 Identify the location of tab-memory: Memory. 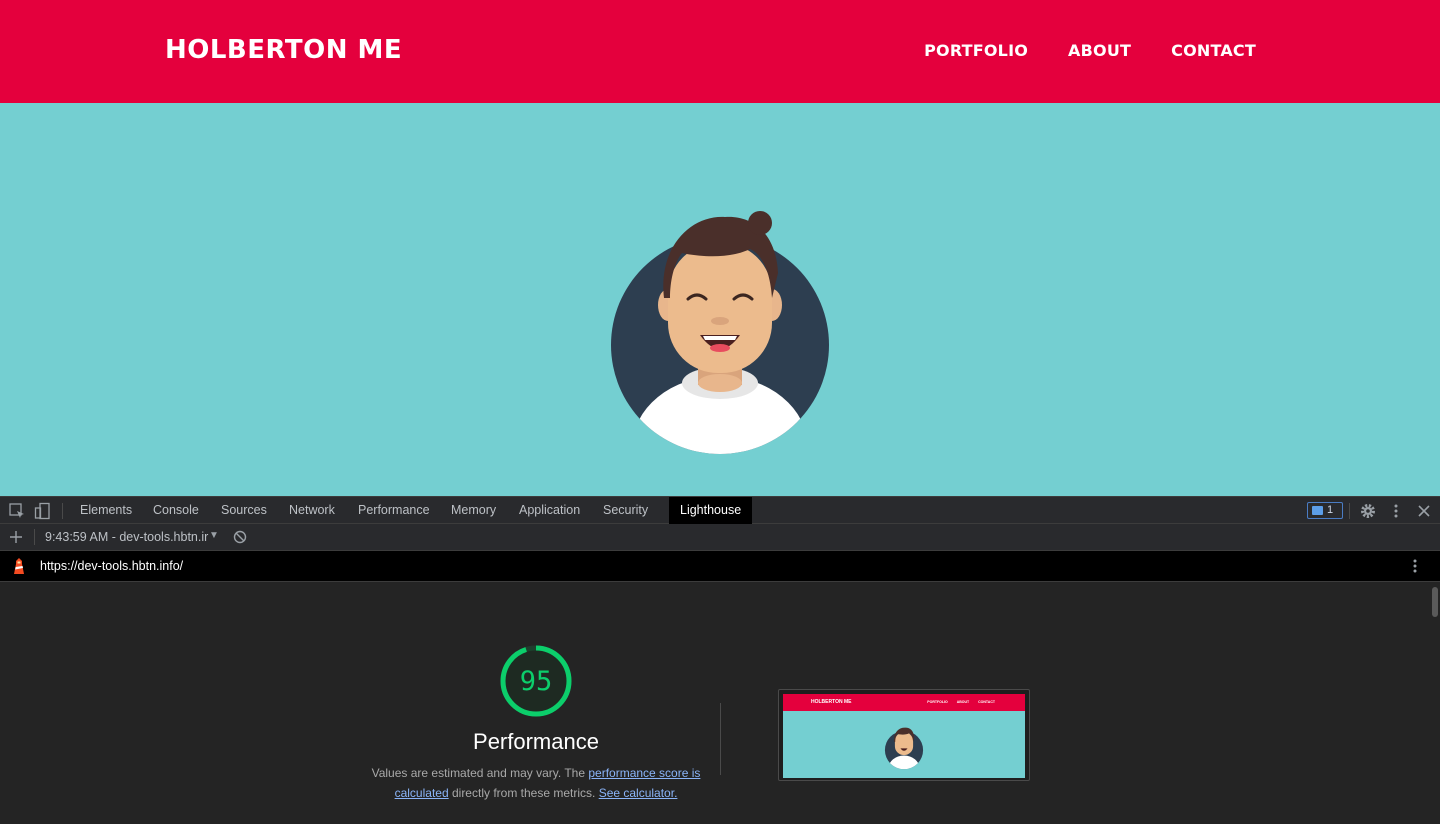
(473, 510).